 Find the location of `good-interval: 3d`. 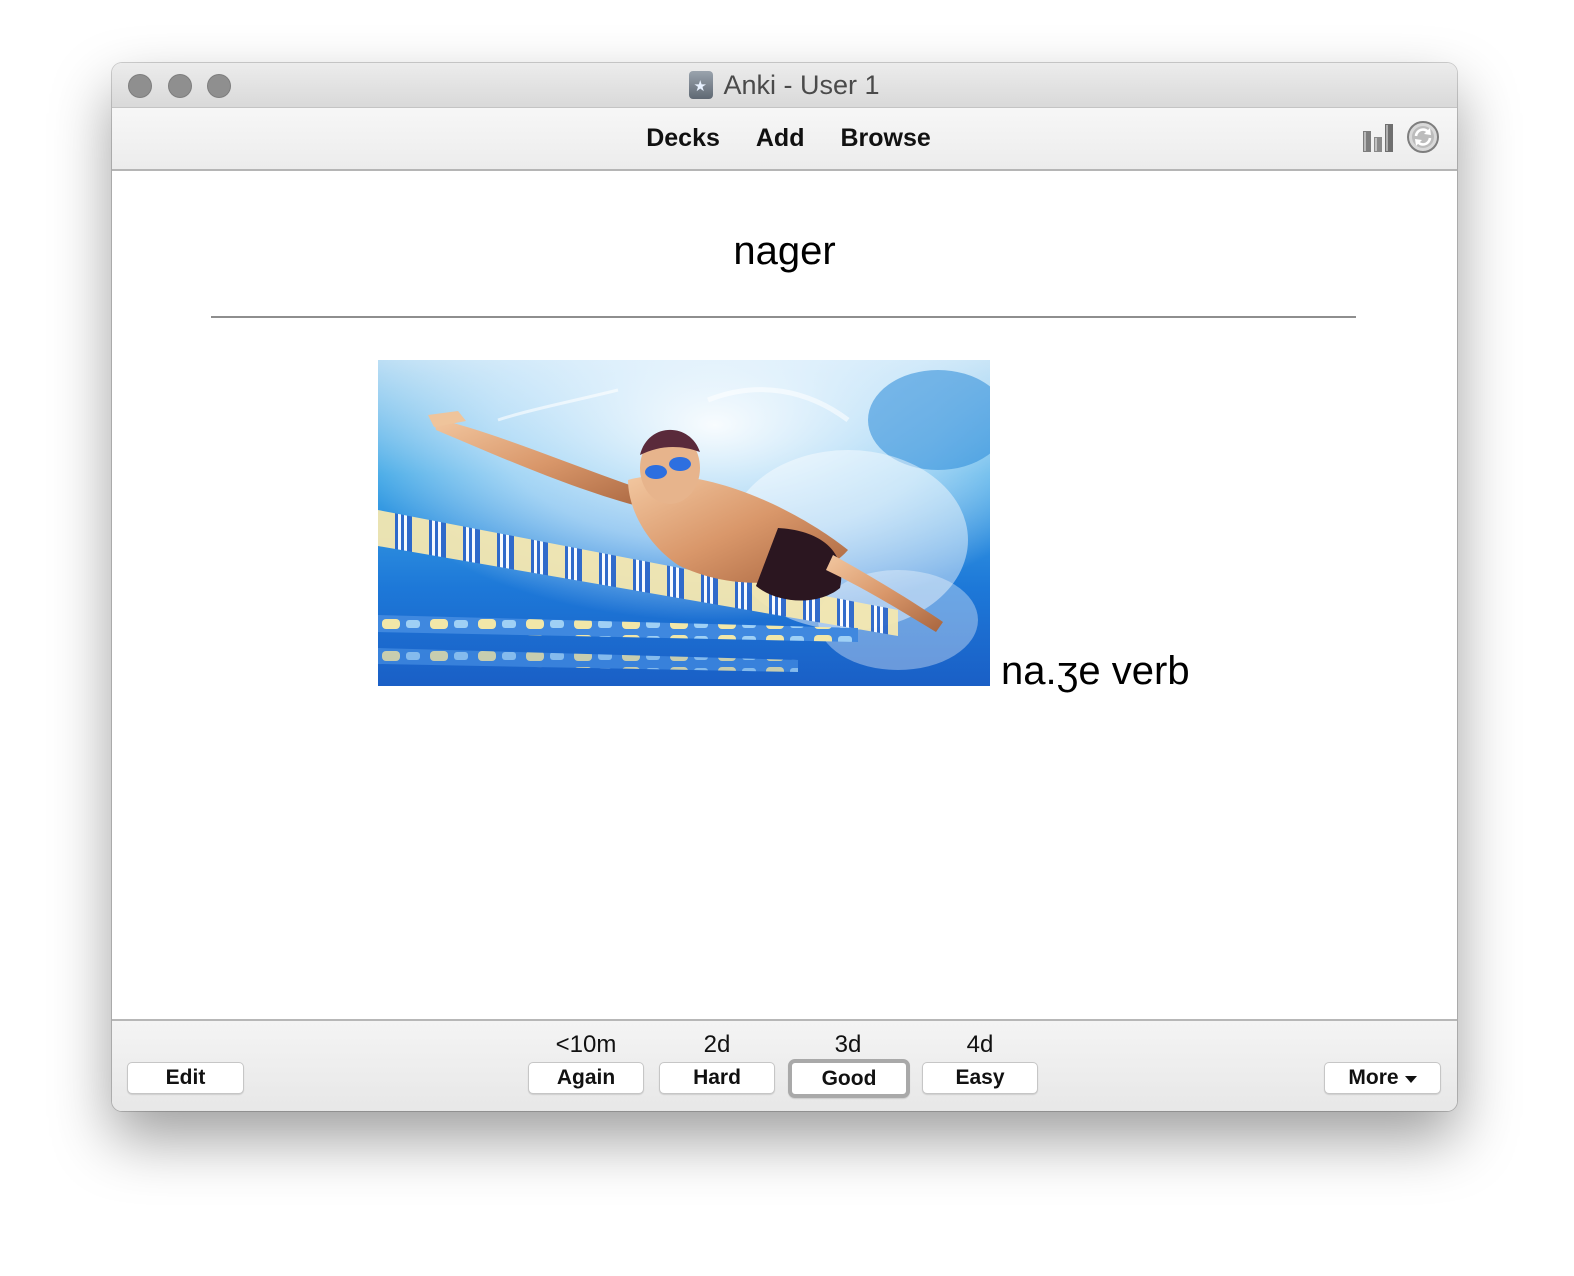

good-interval: 3d is located at coordinates (848, 1044).